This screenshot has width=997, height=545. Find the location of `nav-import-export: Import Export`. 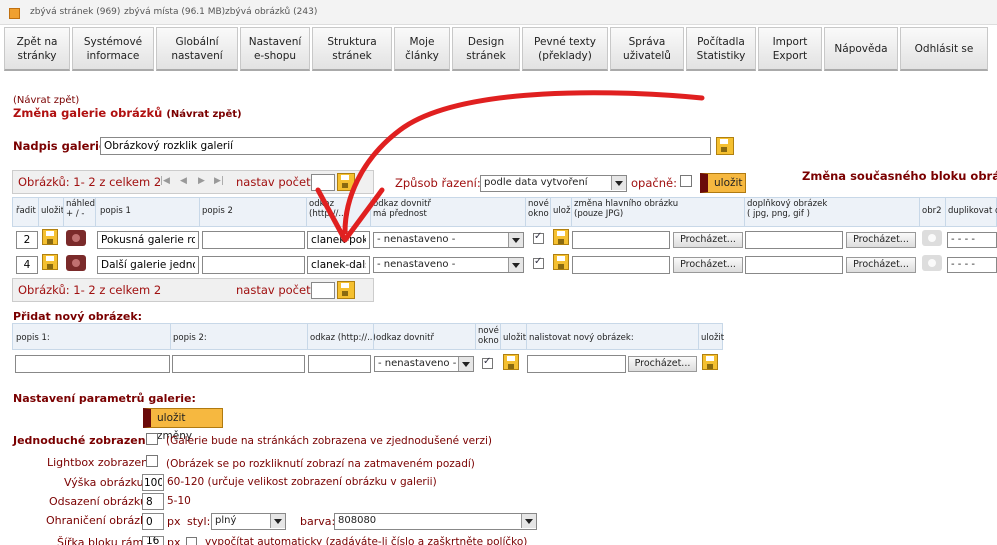

nav-import-export: Import Export is located at coordinates (790, 49).